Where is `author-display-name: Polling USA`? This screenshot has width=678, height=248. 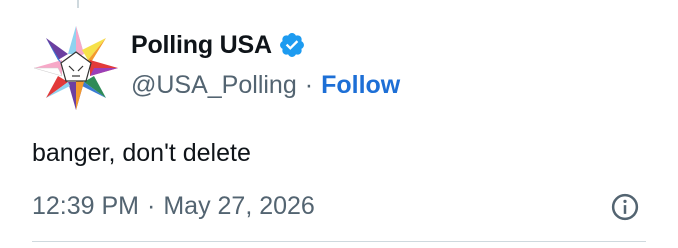 author-display-name: Polling USA is located at coordinates (201, 45).